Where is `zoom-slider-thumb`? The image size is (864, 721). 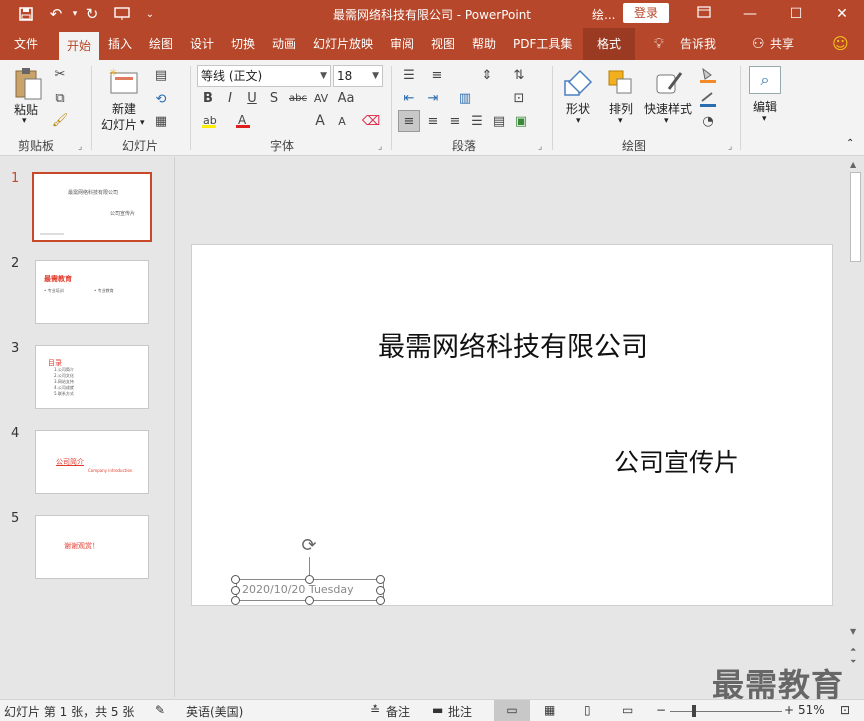
zoom-slider-thumb is located at coordinates (694, 711).